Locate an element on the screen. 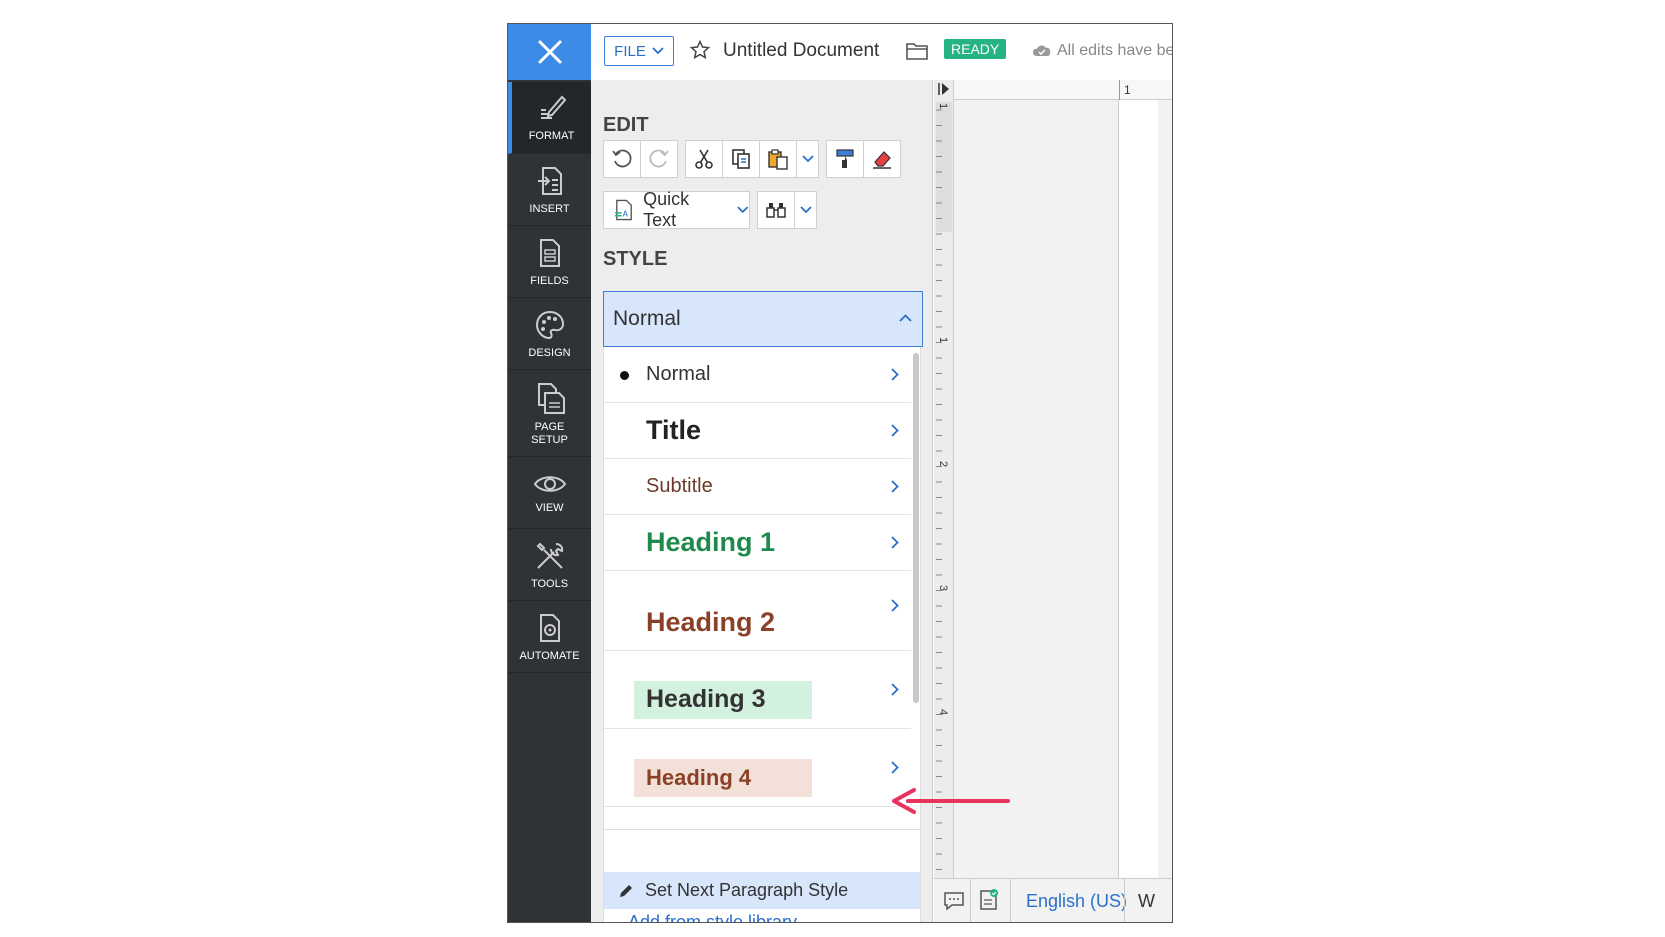  edit-section-title: EDIT is located at coordinates (626, 125).